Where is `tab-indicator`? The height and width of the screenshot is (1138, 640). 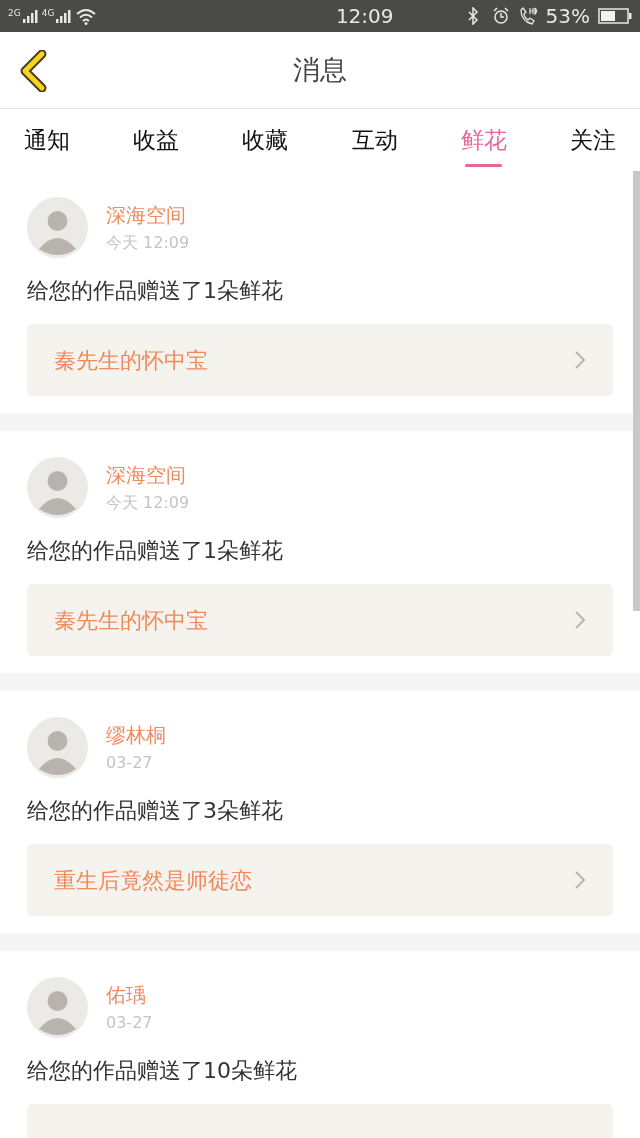 tab-indicator is located at coordinates (484, 165).